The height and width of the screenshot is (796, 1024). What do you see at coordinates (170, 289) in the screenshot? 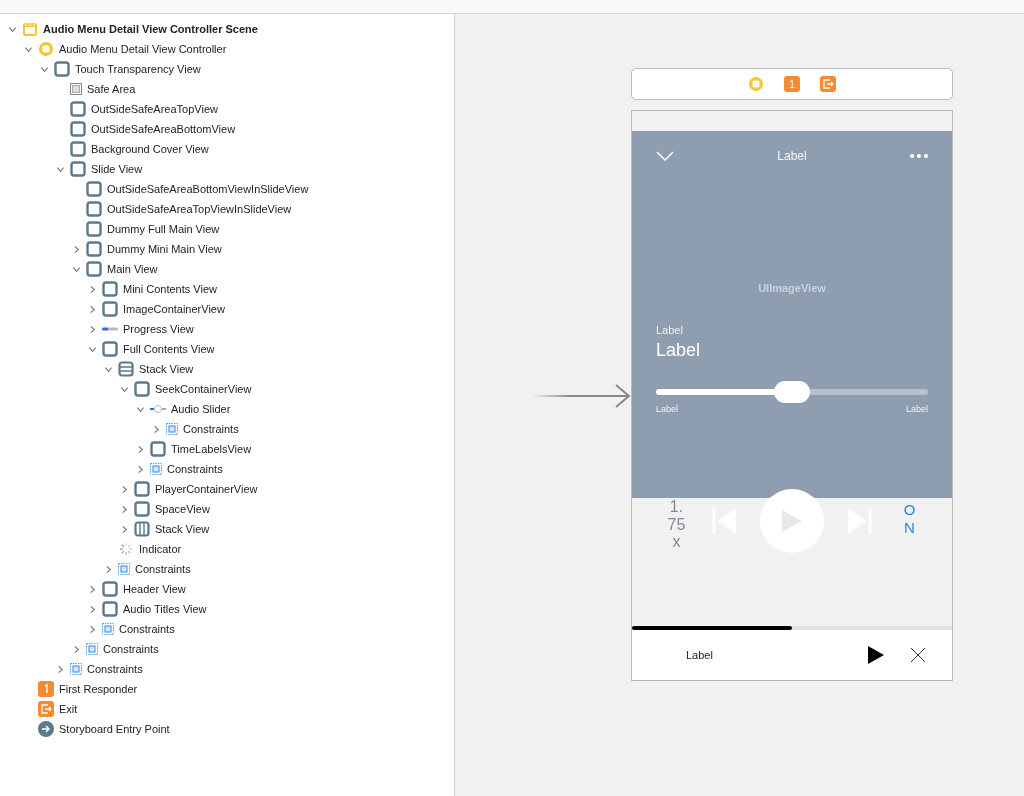
I see `outline-item: Mini Contents View` at bounding box center [170, 289].